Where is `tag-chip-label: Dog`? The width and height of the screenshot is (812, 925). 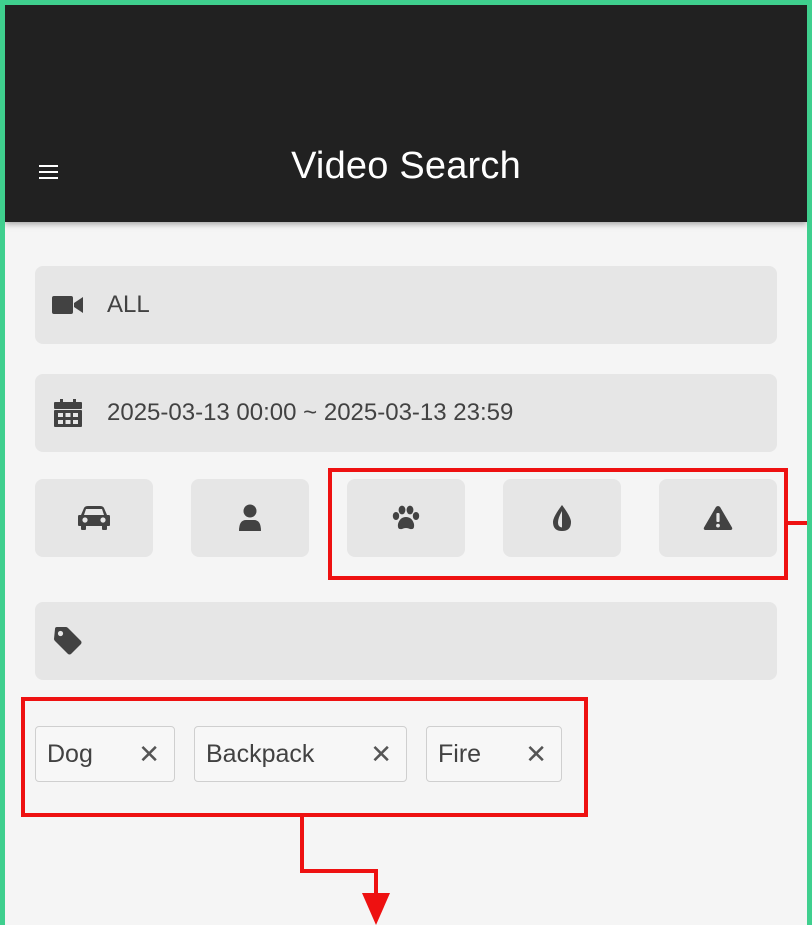
tag-chip-label: Dog is located at coordinates (70, 753).